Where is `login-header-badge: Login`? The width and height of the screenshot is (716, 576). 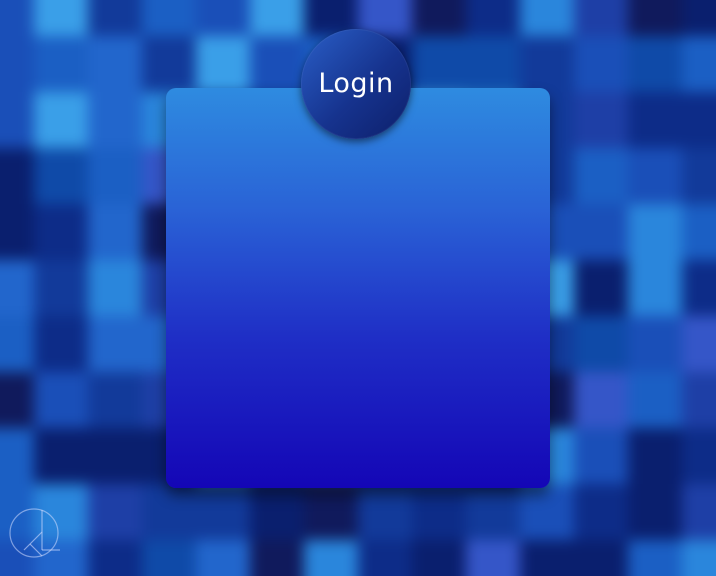 login-header-badge: Login is located at coordinates (356, 84).